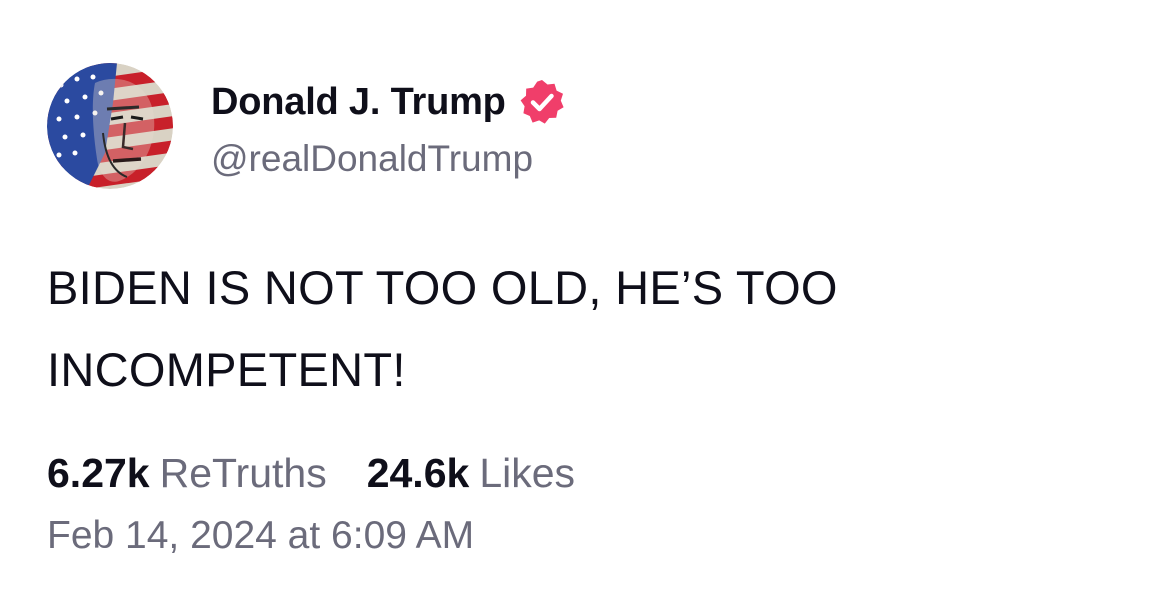 The height and width of the screenshot is (602, 1170). I want to click on likes-label: Likes, so click(527, 473).